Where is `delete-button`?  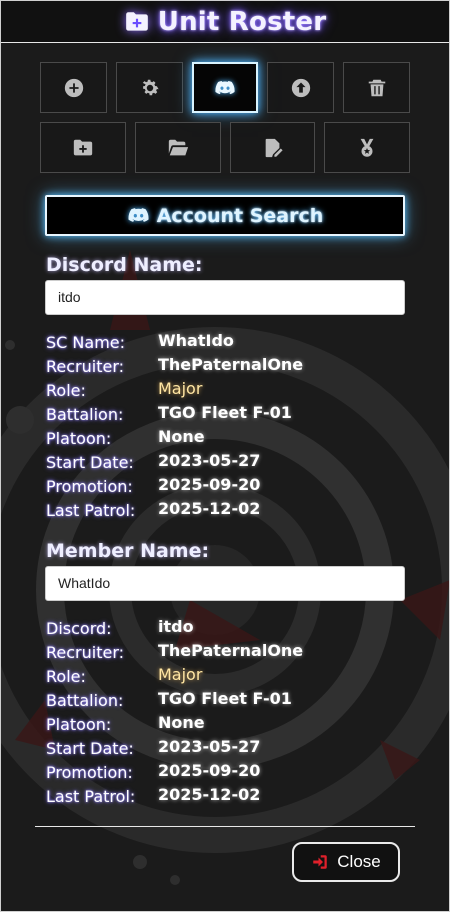
delete-button is located at coordinates (376, 87).